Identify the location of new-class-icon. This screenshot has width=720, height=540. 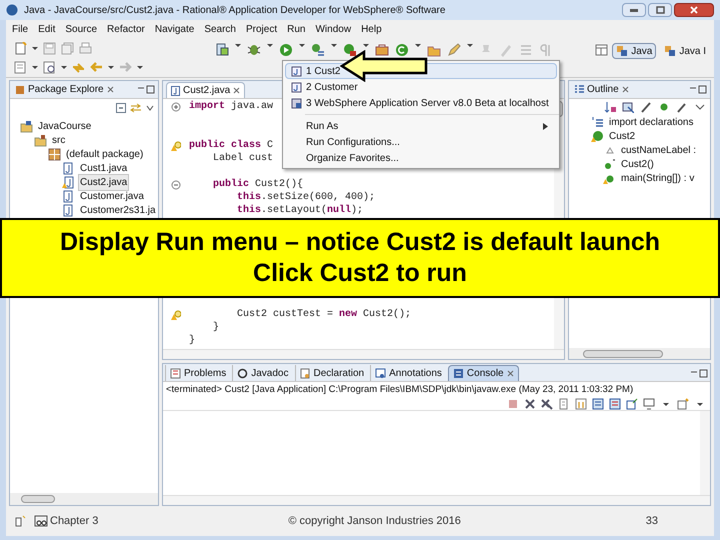
(402, 50).